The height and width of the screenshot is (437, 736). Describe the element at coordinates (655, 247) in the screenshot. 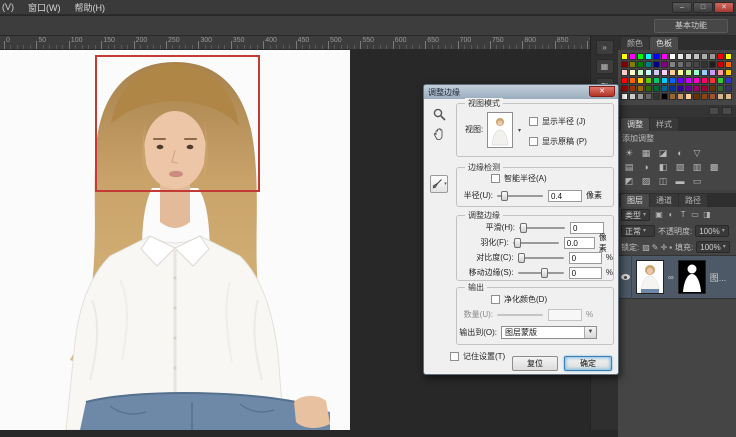

I see `lock-icon: ✎` at that location.